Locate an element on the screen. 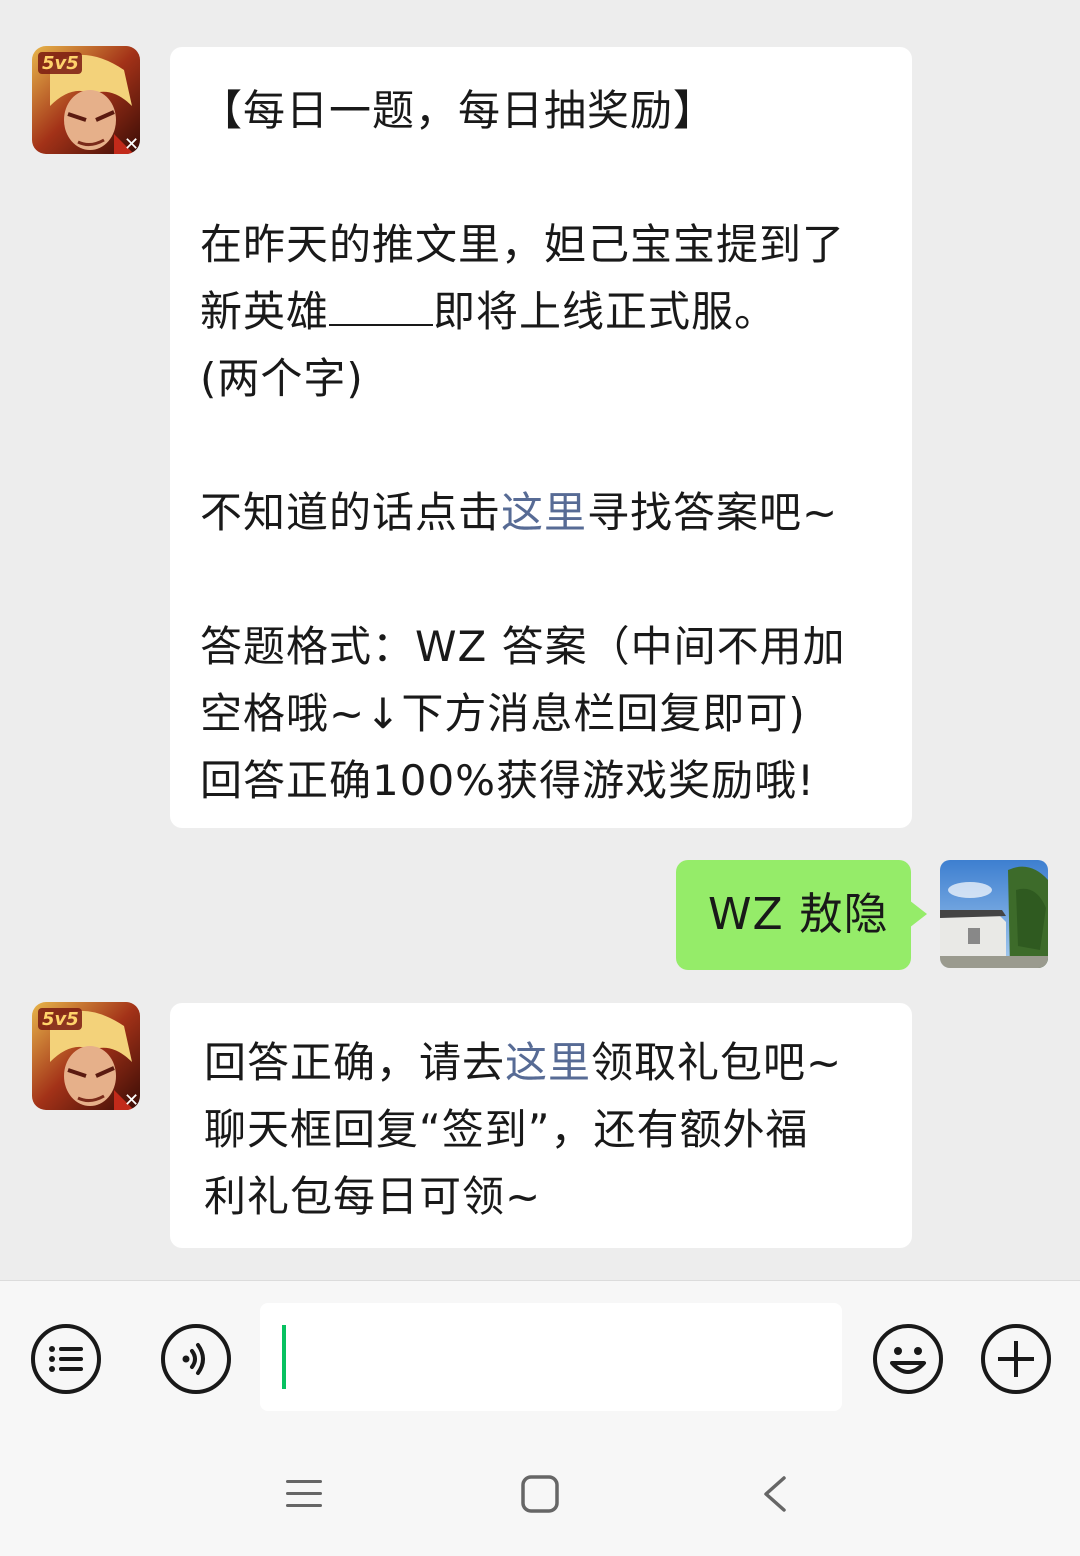 The image size is (1080, 1556). message-text: (两个字) is located at coordinates (282, 378).